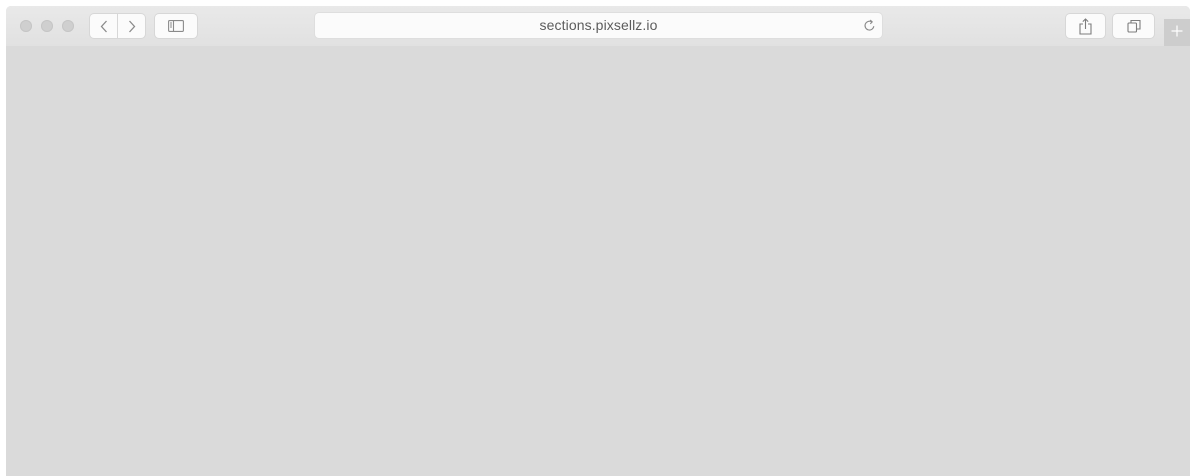  Describe the element at coordinates (26, 26) in the screenshot. I see `close-window-button` at that location.